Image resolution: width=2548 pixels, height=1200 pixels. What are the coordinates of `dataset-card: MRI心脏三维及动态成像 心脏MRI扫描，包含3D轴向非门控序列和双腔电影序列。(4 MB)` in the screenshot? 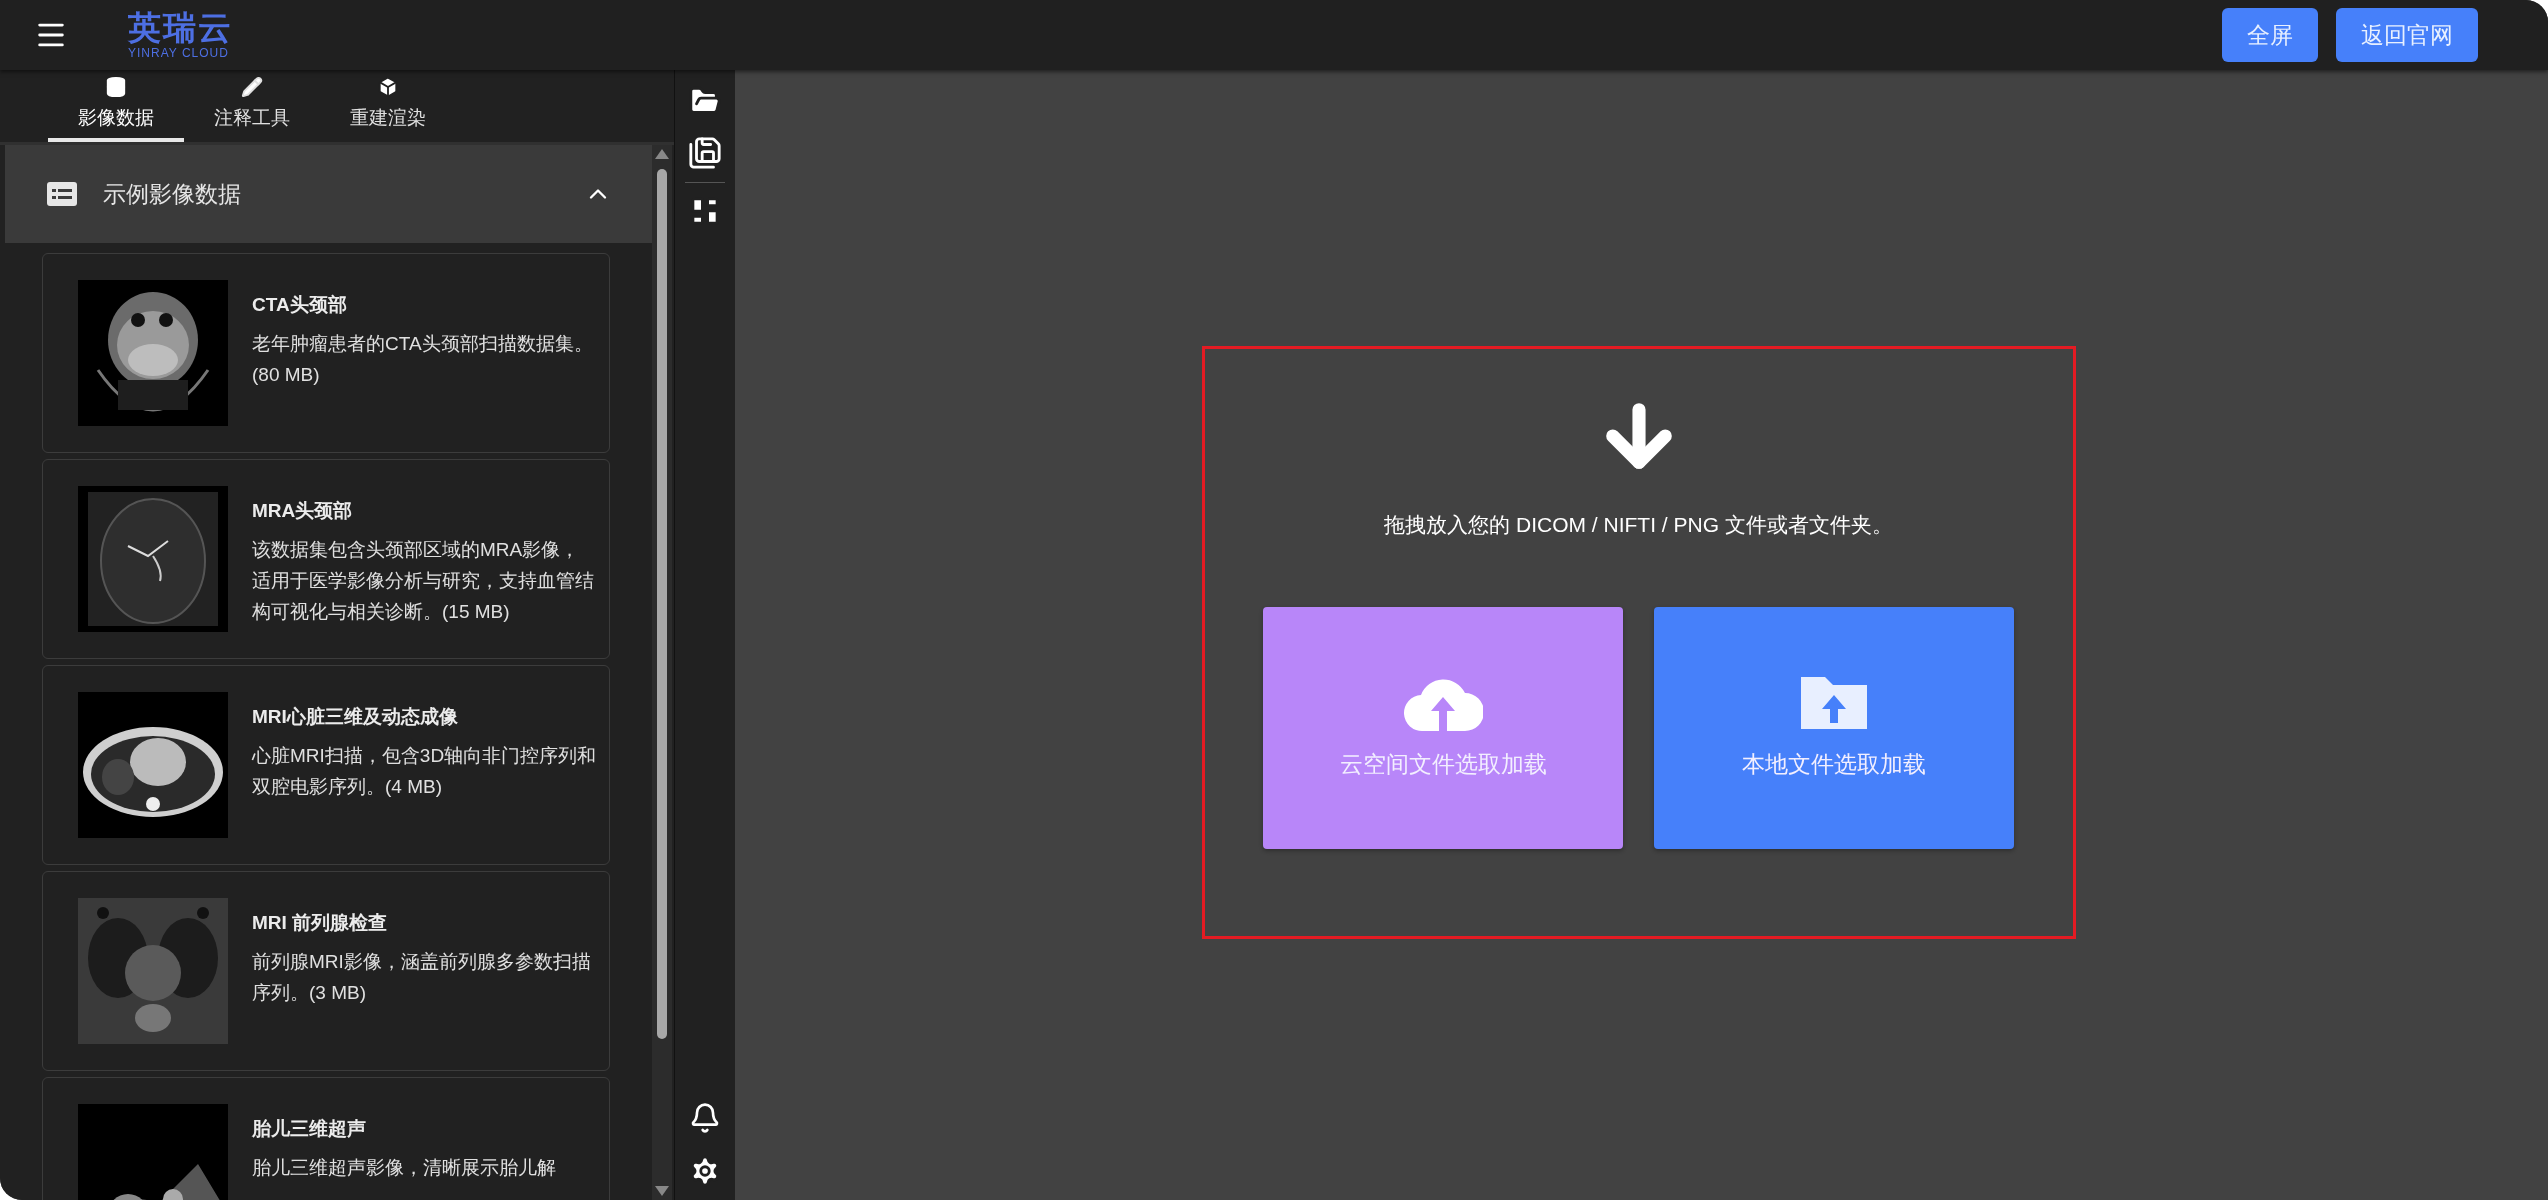 It's located at (326, 765).